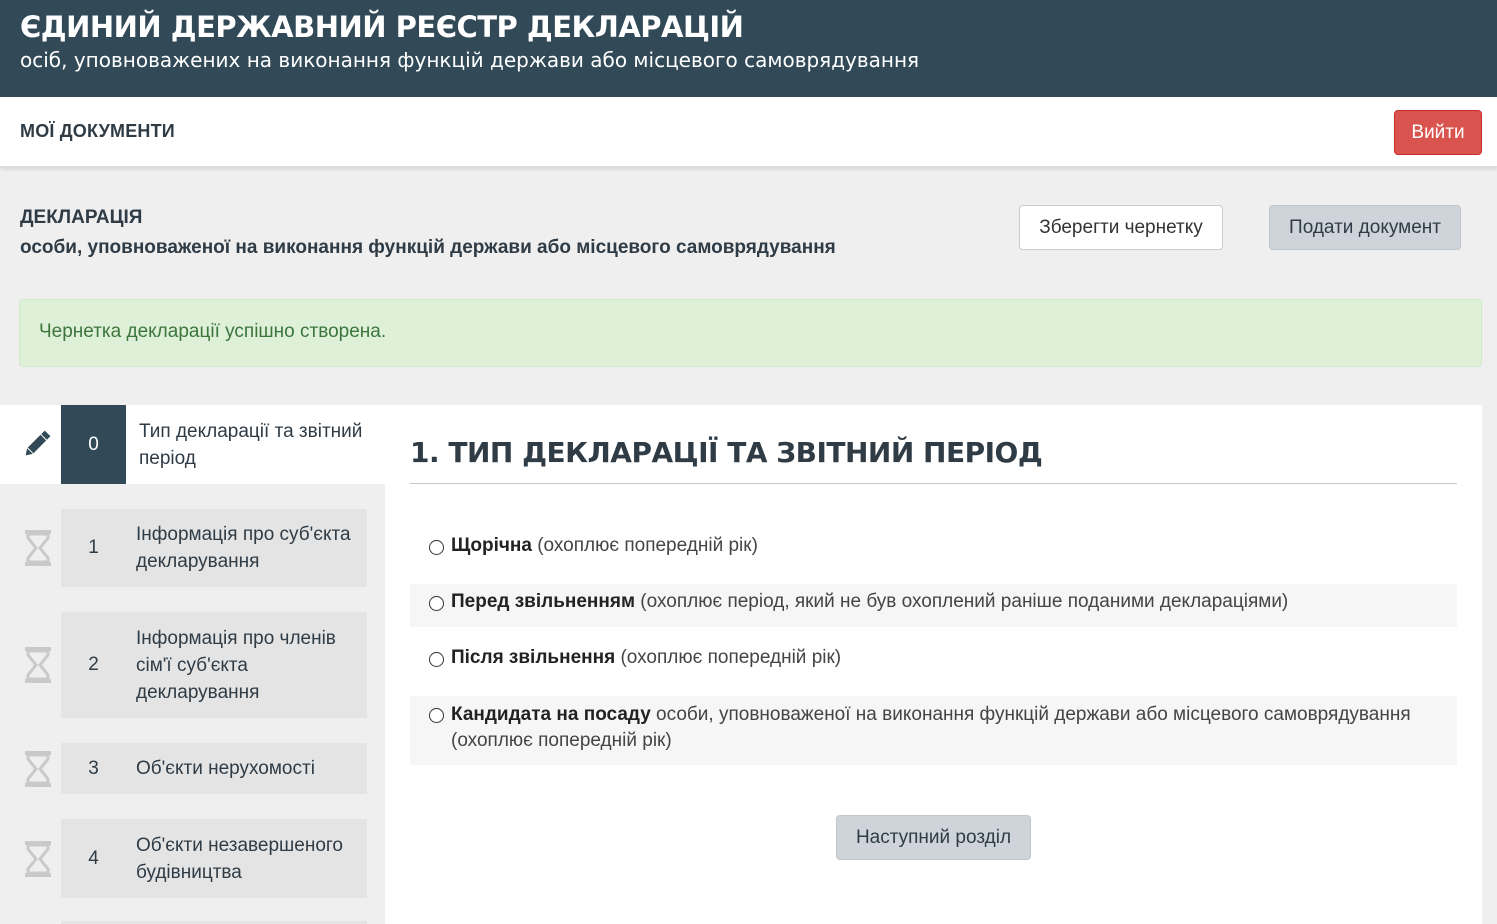 This screenshot has height=924, width=1497. What do you see at coordinates (93, 444) in the screenshot?
I see `step-number: 0` at bounding box center [93, 444].